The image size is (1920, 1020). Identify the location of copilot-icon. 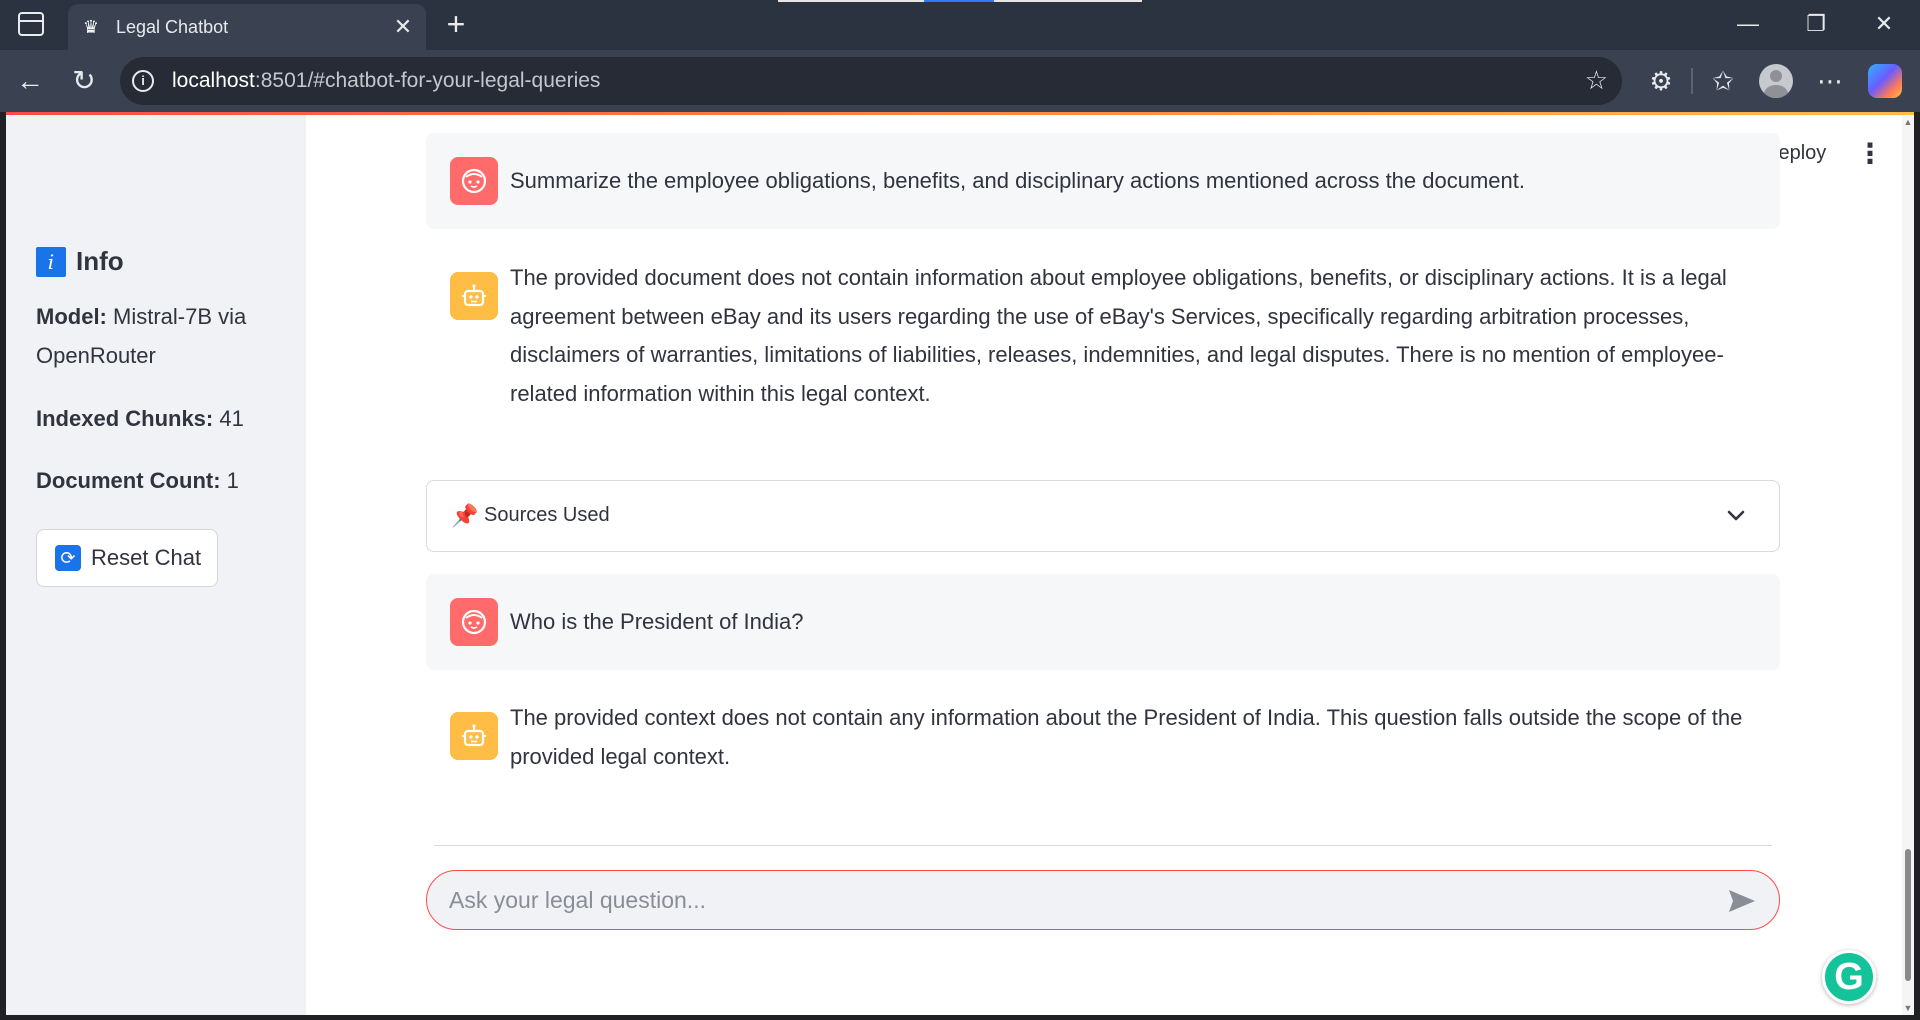
(1885, 81).